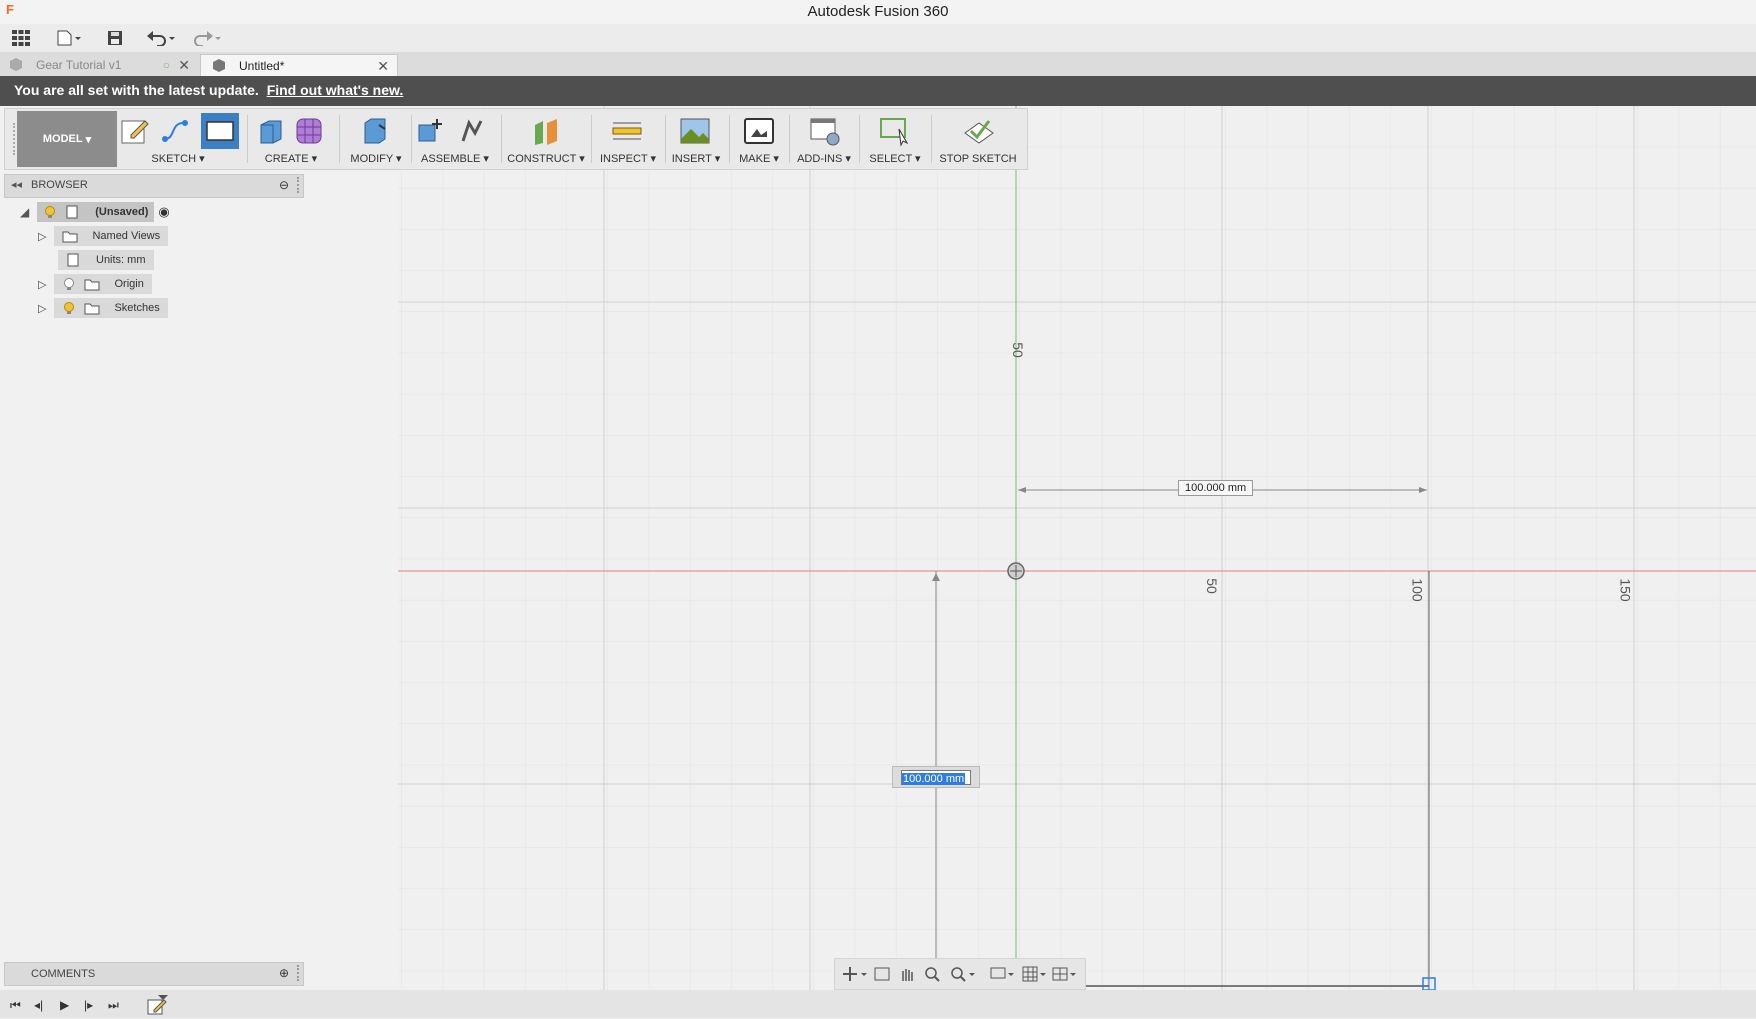 Image resolution: width=1756 pixels, height=1019 pixels. What do you see at coordinates (979, 131) in the screenshot?
I see `stop-sketch-icon` at bounding box center [979, 131].